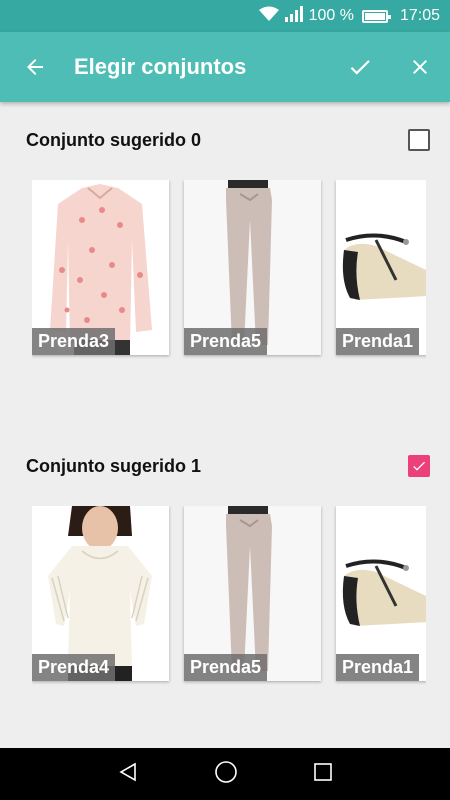 The width and height of the screenshot is (450, 800). Describe the element at coordinates (331, 15) in the screenshot. I see `battery-percent: 100 %` at that location.